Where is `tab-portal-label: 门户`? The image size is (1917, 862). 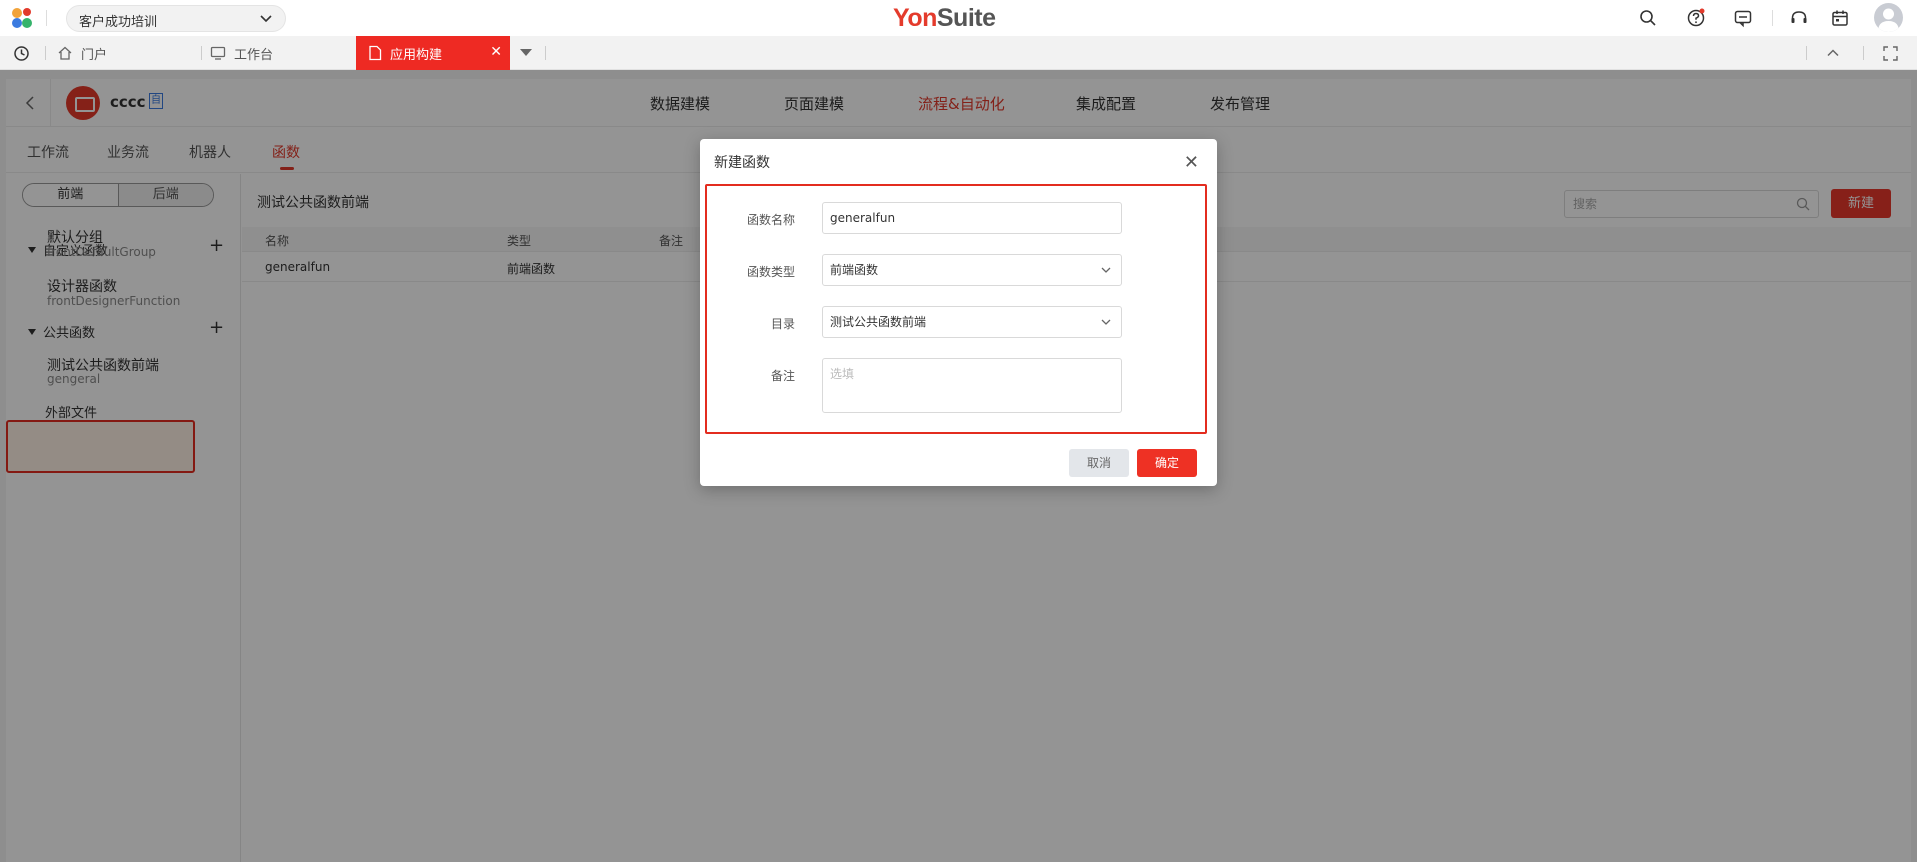 tab-portal-label: 门户 is located at coordinates (94, 55).